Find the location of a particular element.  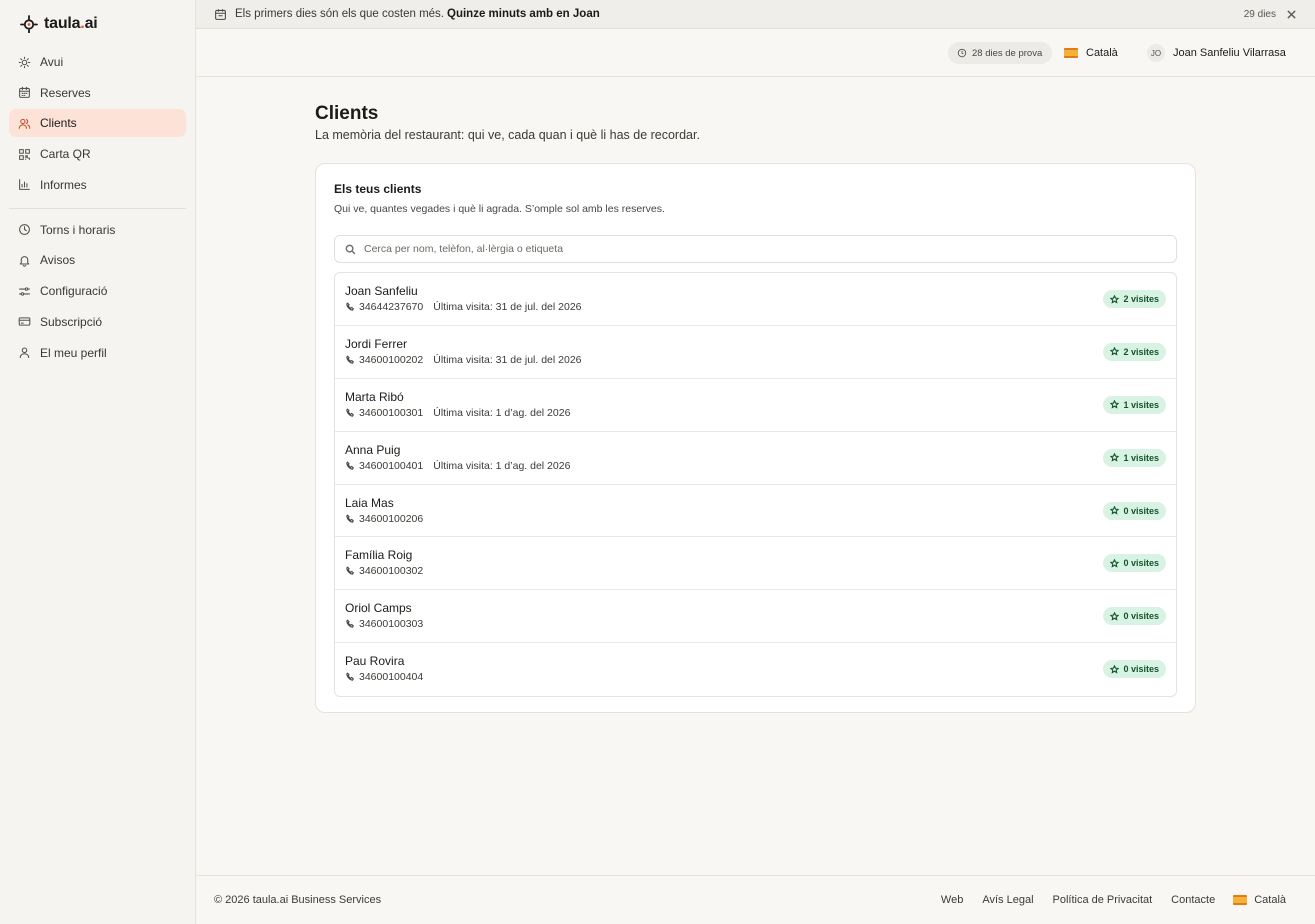

qr-icon is located at coordinates (24, 154).